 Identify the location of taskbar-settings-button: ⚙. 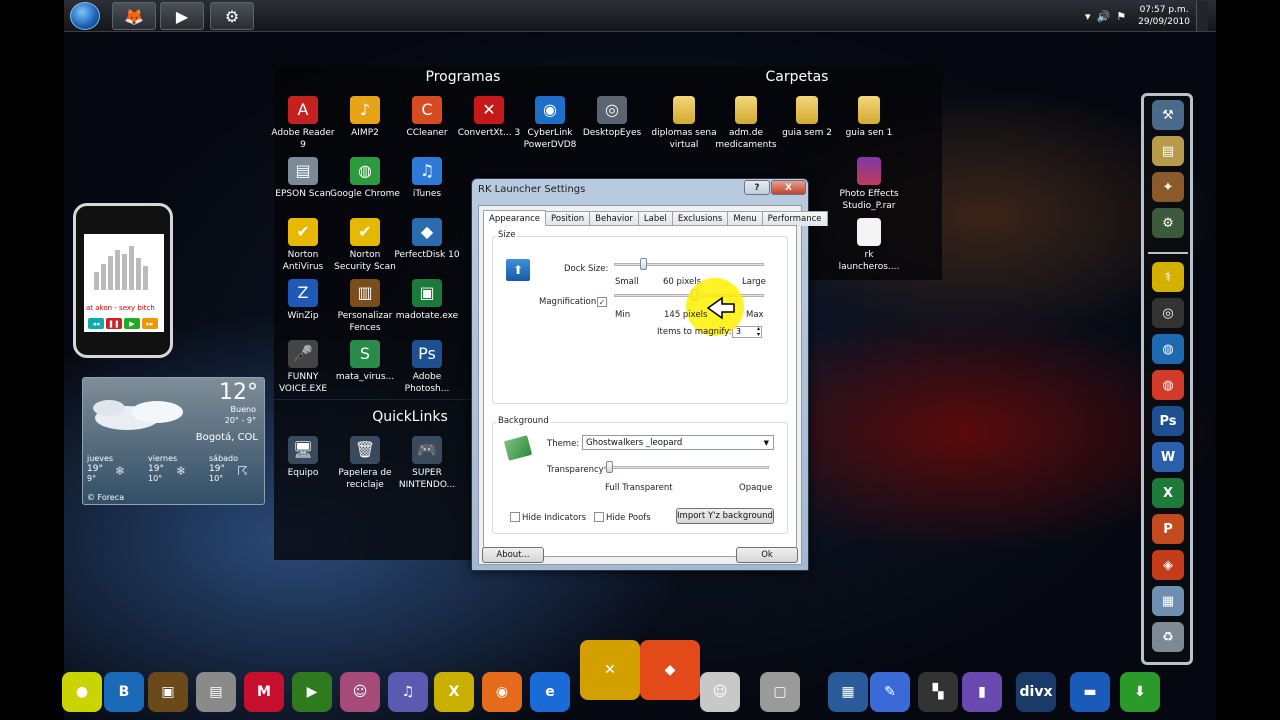
(232, 16).